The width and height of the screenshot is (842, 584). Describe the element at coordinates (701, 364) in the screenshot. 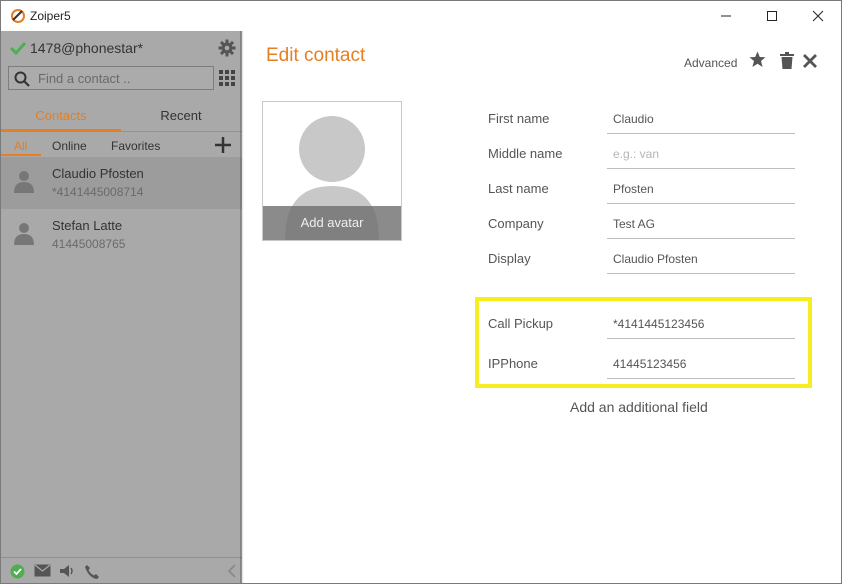

I see `ipphone-input` at that location.